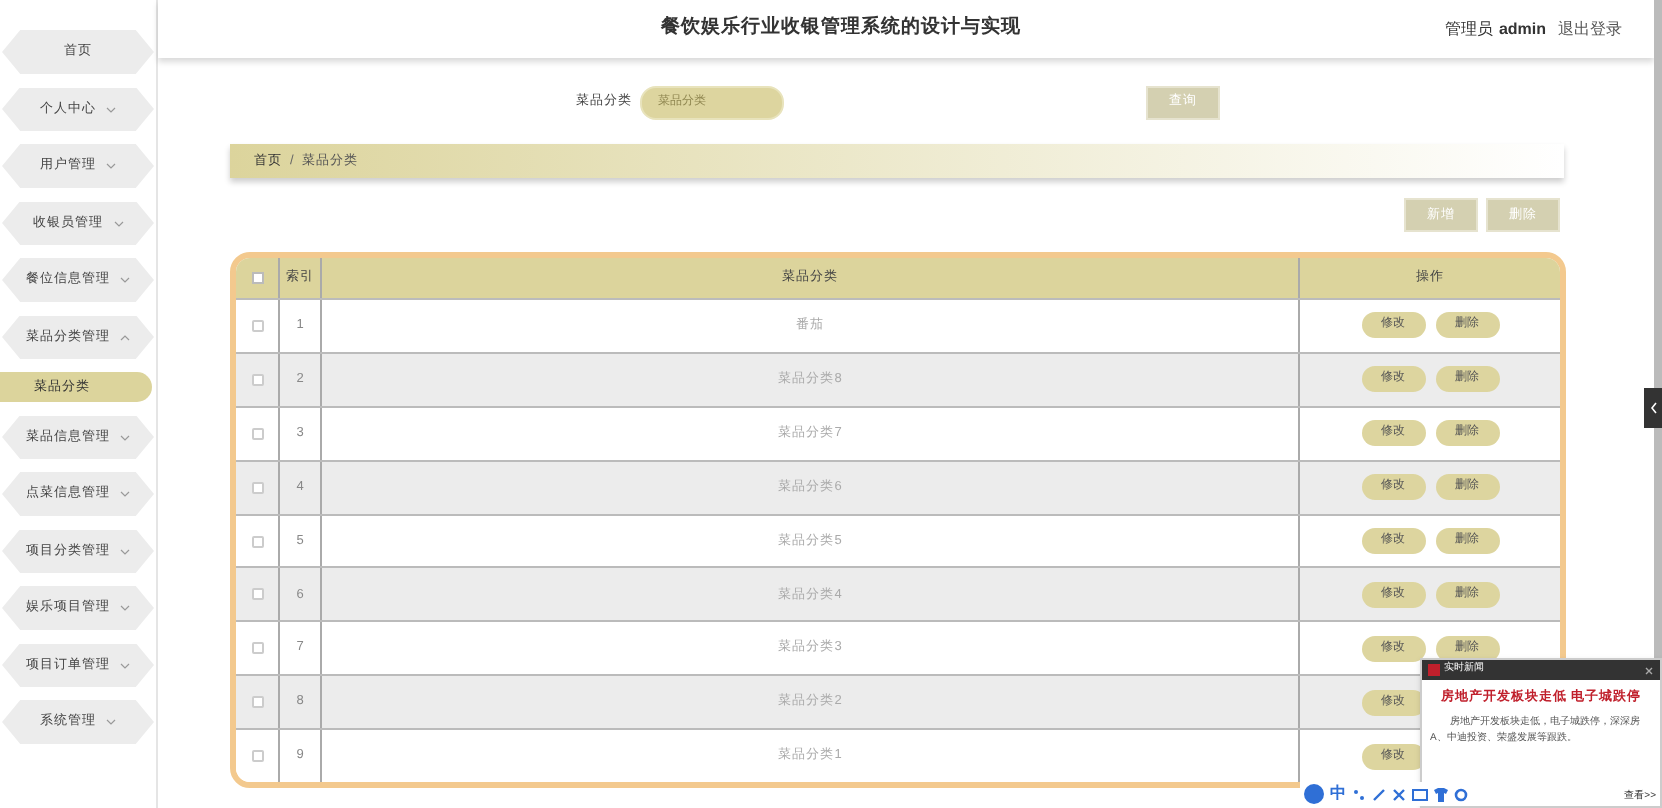  What do you see at coordinates (1468, 29) in the screenshot?
I see `user-label: 管理员` at bounding box center [1468, 29].